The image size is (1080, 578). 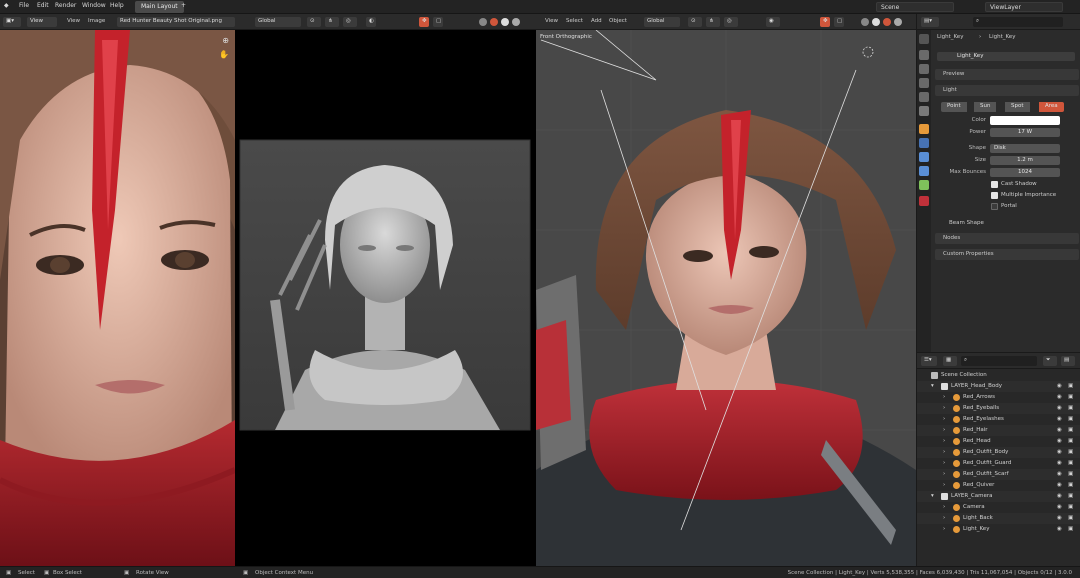 I want to click on view-layer-tab-icon, so click(x=924, y=83).